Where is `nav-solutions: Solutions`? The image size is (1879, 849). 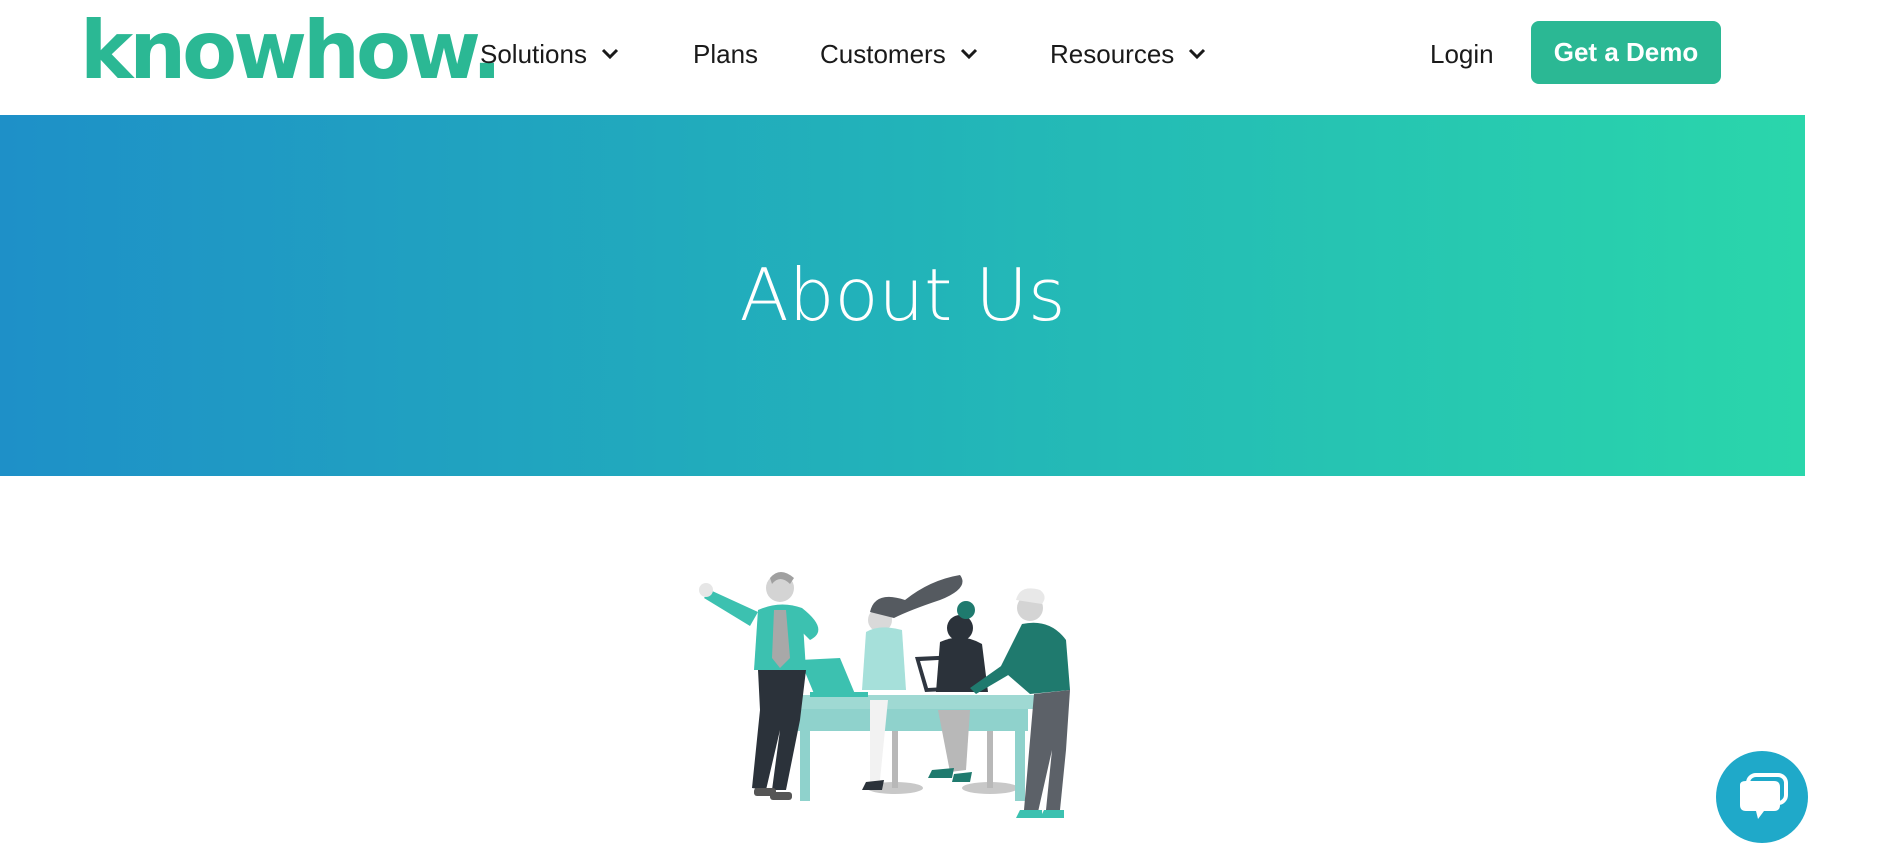
nav-solutions: Solutions is located at coordinates (549, 54).